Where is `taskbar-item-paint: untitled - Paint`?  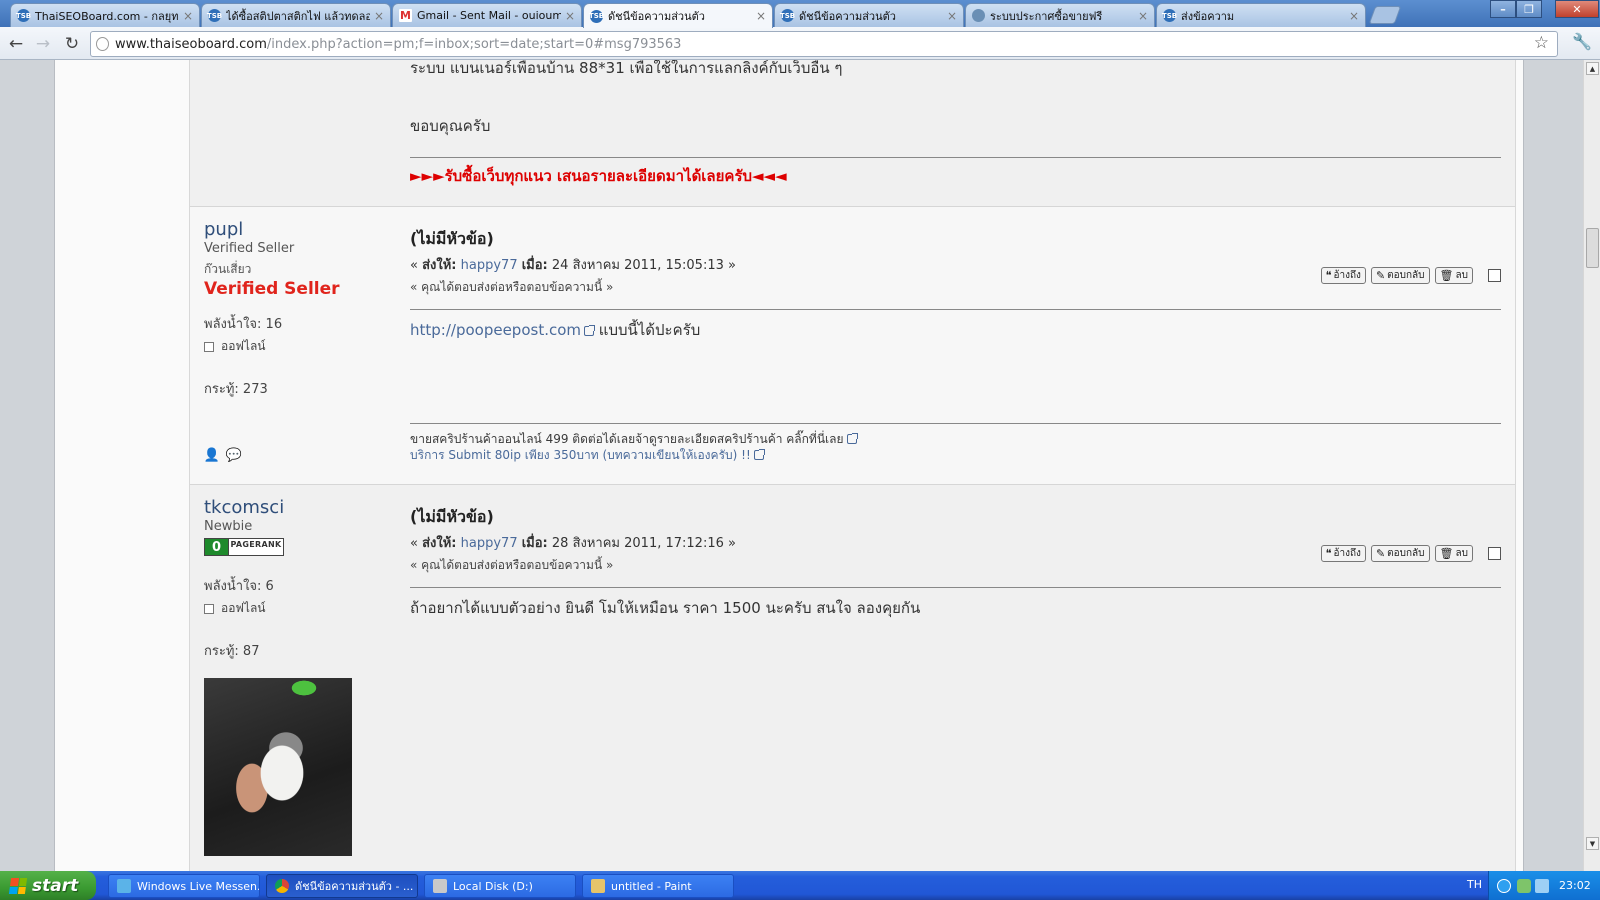
taskbar-item-paint: untitled - Paint is located at coordinates (658, 886).